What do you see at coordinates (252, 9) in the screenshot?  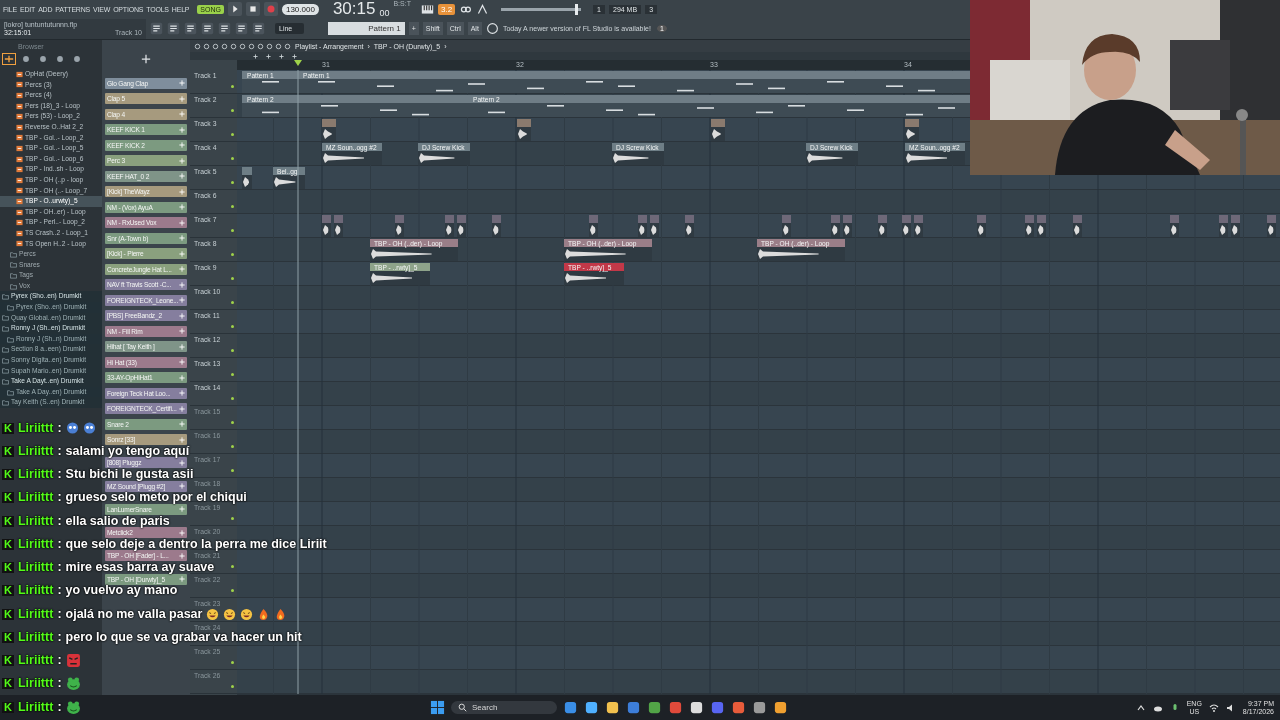 I see `stop-icon` at bounding box center [252, 9].